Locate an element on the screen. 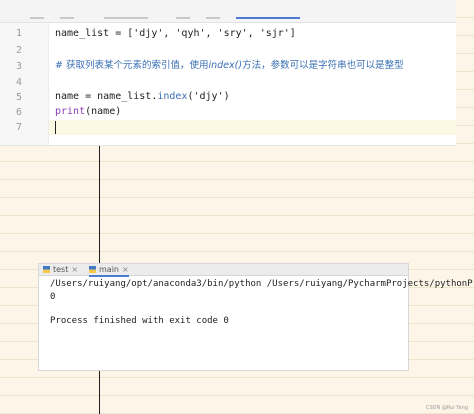 The width and height of the screenshot is (474, 414). run-tab-main: main × is located at coordinates (109, 270).